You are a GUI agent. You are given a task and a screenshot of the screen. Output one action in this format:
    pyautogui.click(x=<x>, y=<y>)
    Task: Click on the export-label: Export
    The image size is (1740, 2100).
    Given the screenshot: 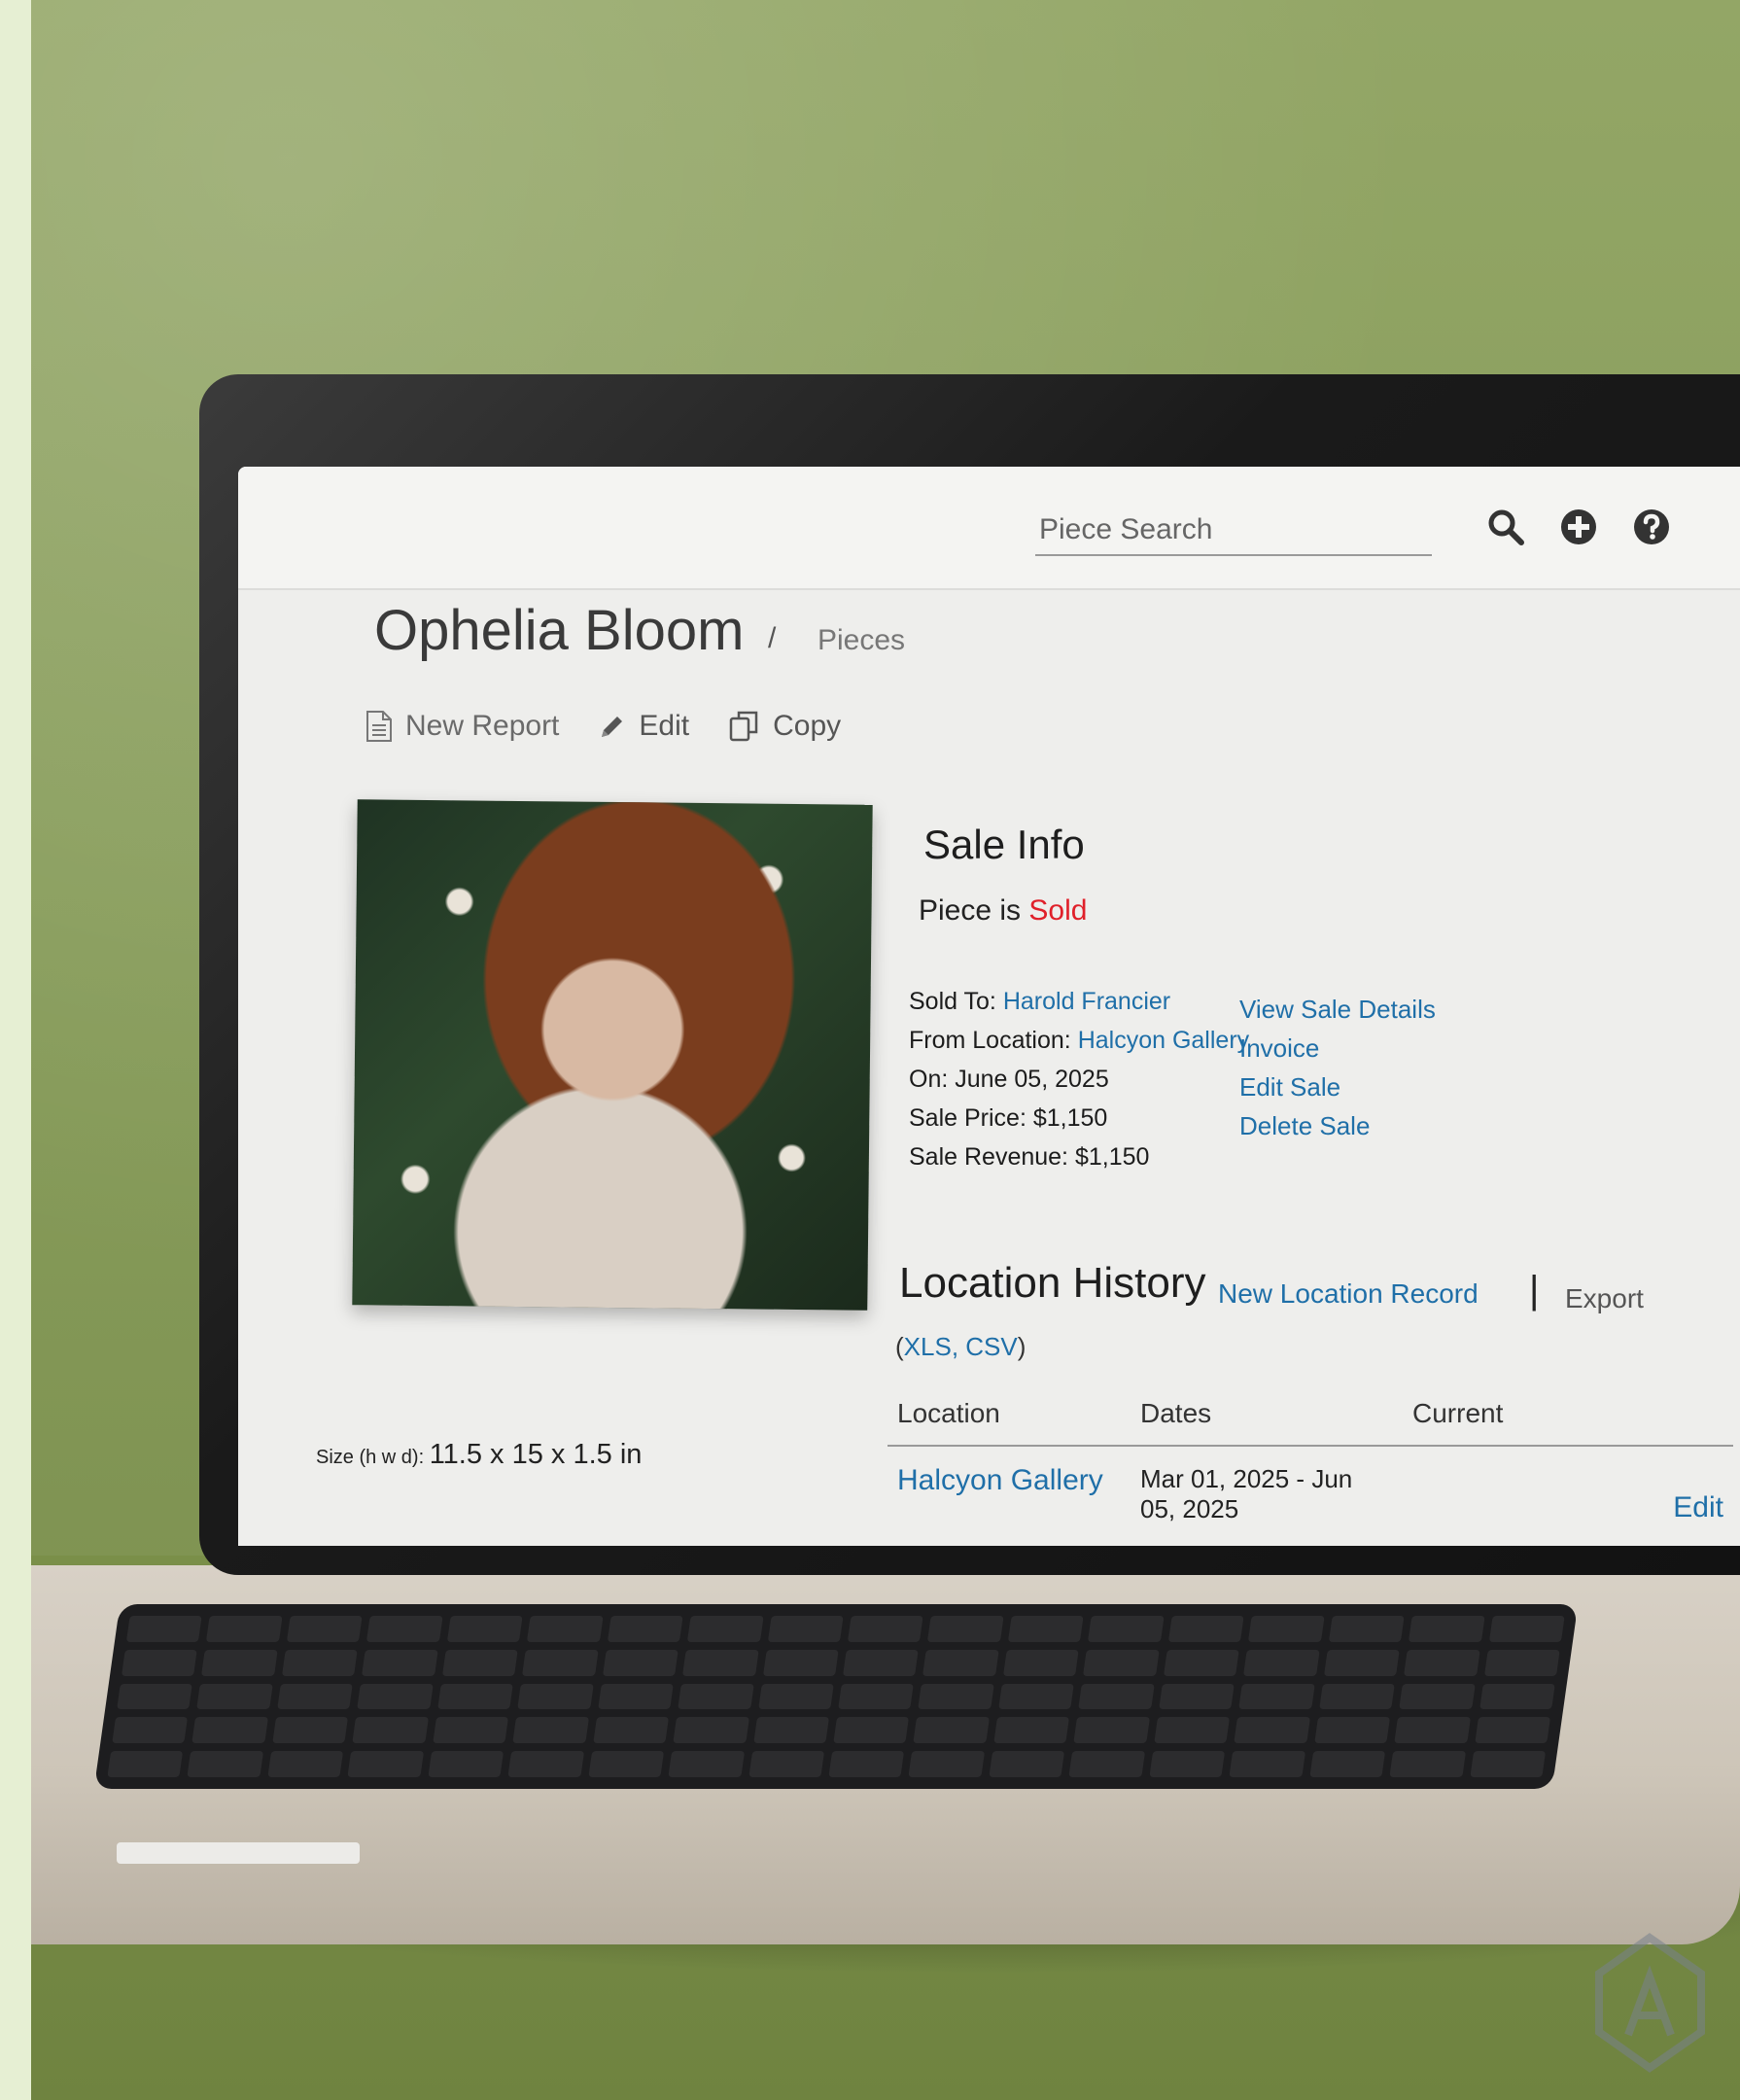 What is the action you would take?
    pyautogui.click(x=1604, y=1298)
    